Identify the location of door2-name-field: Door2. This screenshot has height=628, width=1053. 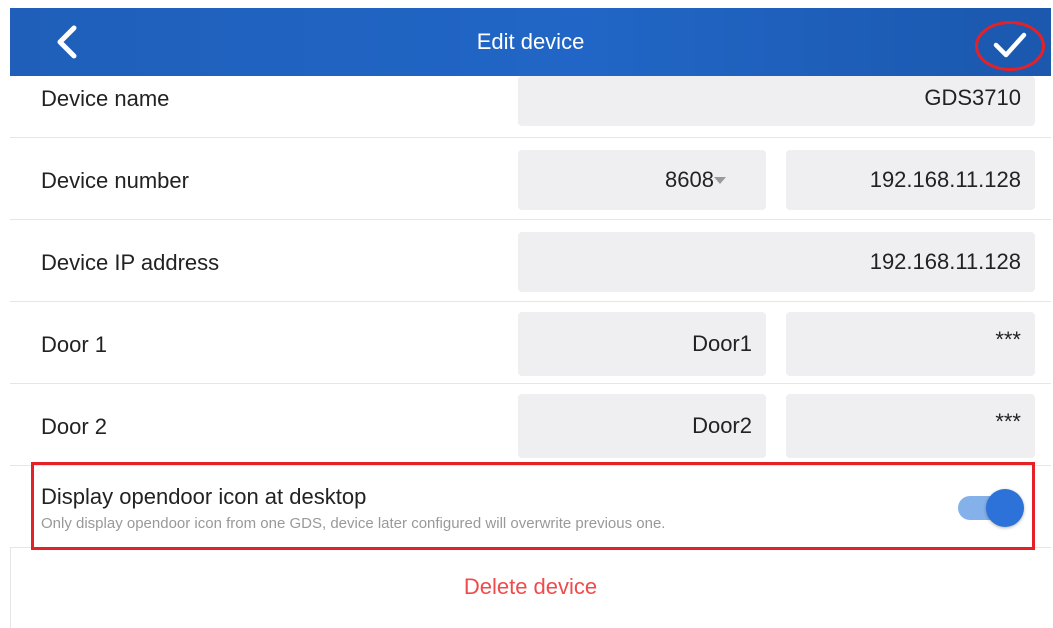
(642, 426).